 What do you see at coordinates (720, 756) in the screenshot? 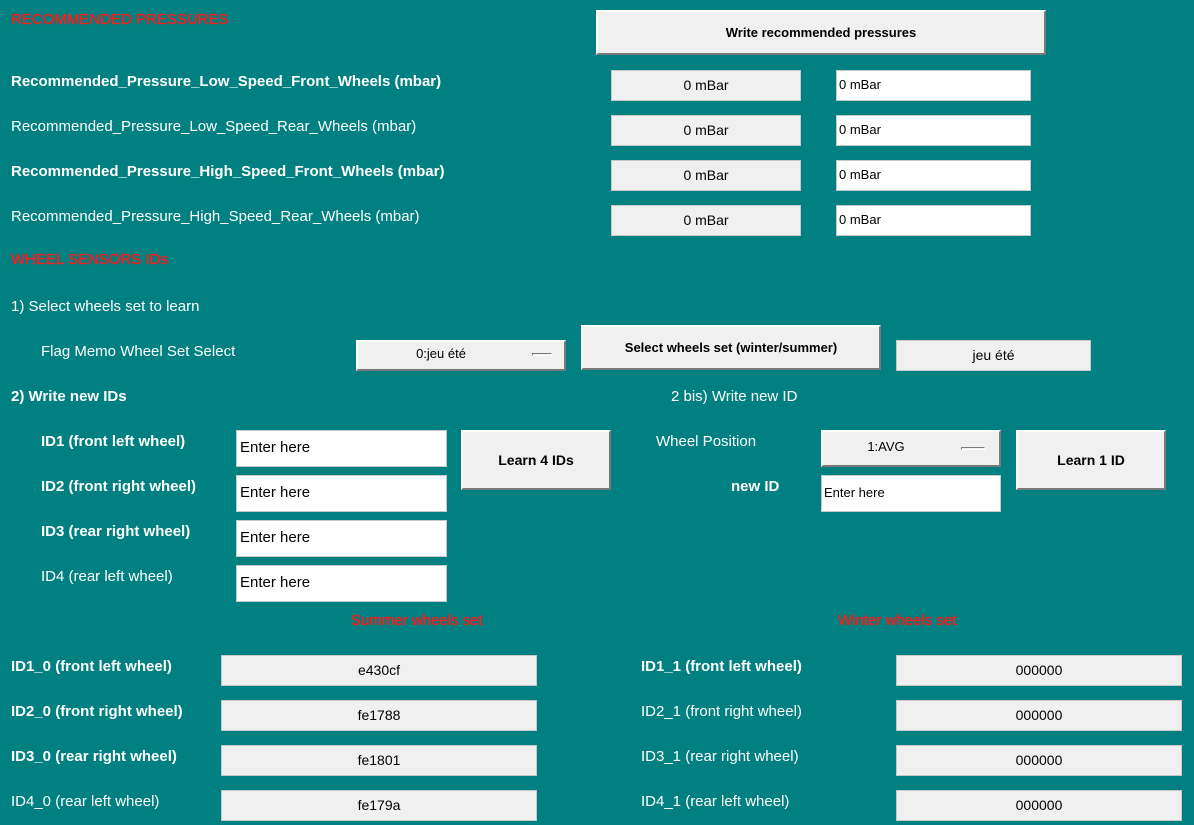
I see `winter-id3-label: ID3_1 (rear right wheel)` at bounding box center [720, 756].